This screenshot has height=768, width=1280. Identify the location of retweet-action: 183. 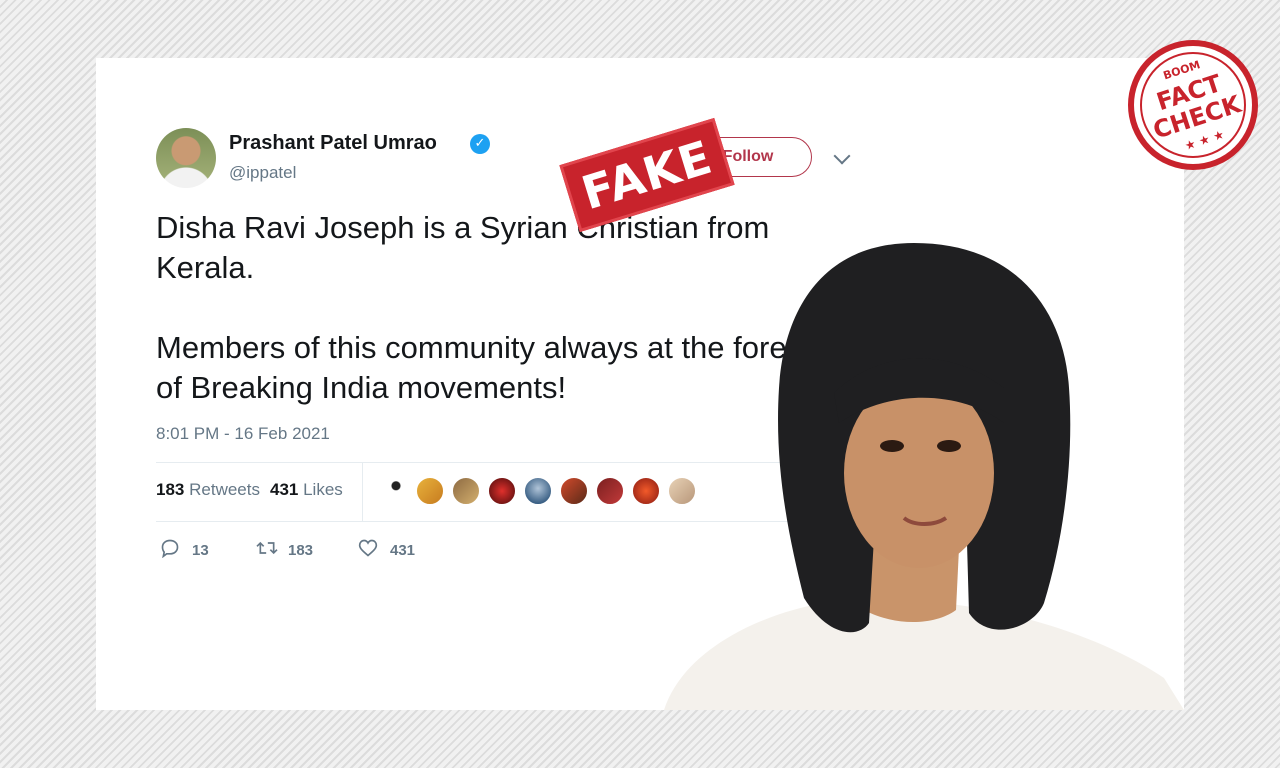
(284, 550).